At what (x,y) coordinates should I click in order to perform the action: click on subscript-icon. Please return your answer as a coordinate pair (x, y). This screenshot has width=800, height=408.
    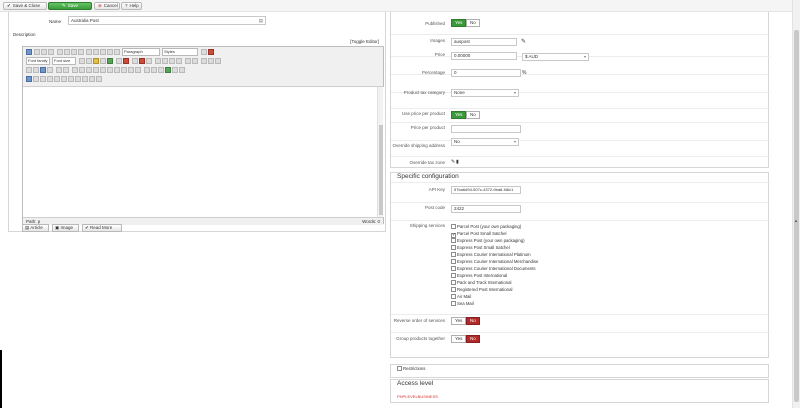
    Looking at the image, I should click on (188, 61).